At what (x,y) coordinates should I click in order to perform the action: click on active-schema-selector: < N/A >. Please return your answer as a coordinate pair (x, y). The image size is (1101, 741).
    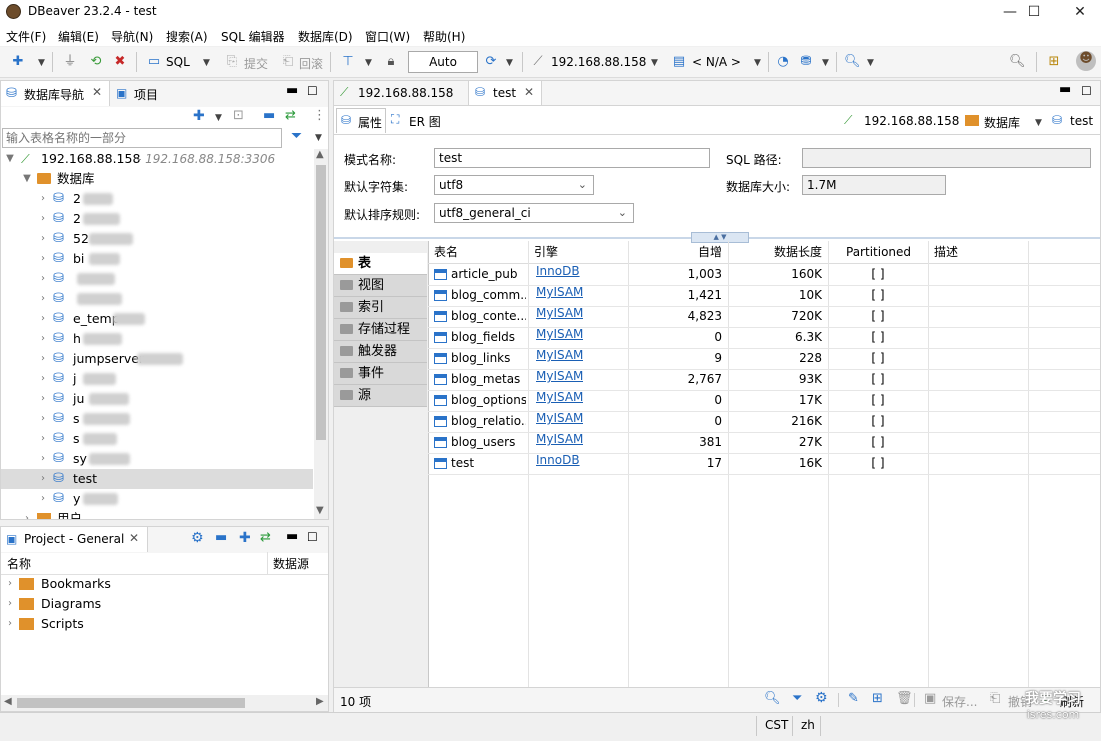
    Looking at the image, I should click on (716, 62).